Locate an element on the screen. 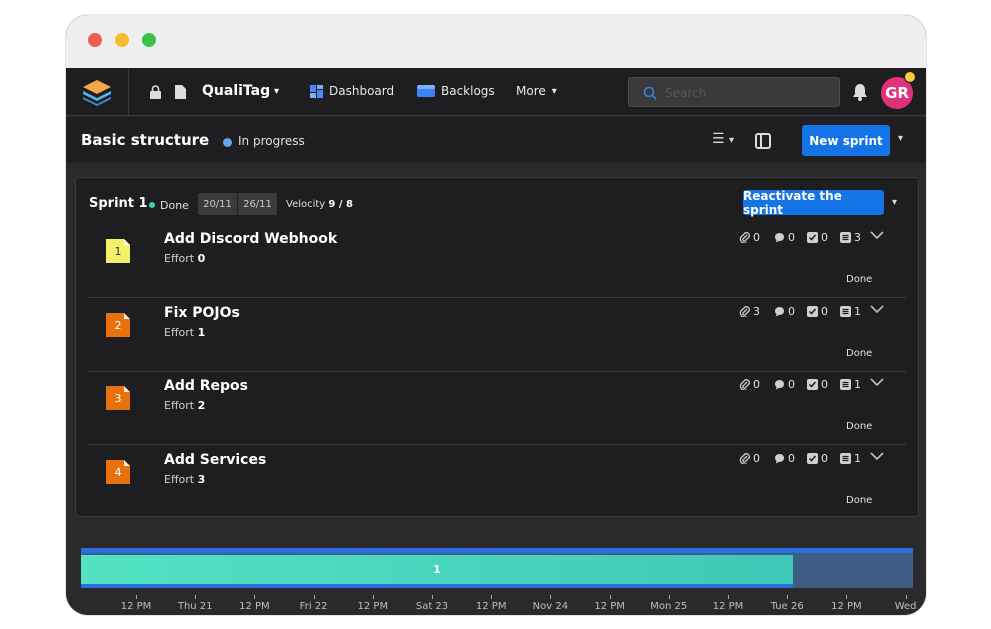 The height and width of the screenshot is (629, 991). axis-tick-label: Mon 25 is located at coordinates (669, 606).